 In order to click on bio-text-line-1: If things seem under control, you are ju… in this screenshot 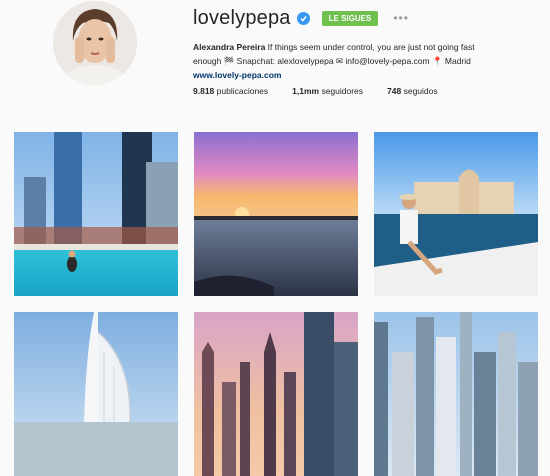, I will do `click(370, 47)`.